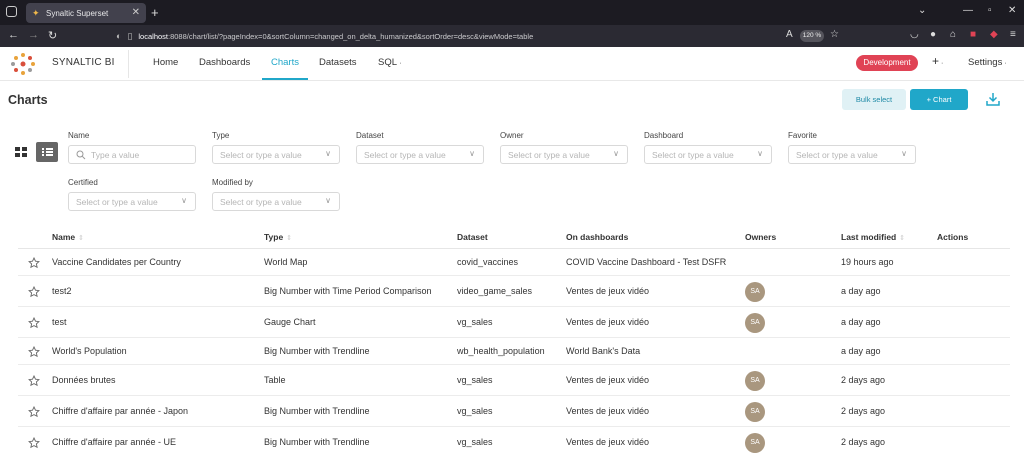  What do you see at coordinates (224, 62) in the screenshot?
I see `nav-dashboards: Dashboards` at bounding box center [224, 62].